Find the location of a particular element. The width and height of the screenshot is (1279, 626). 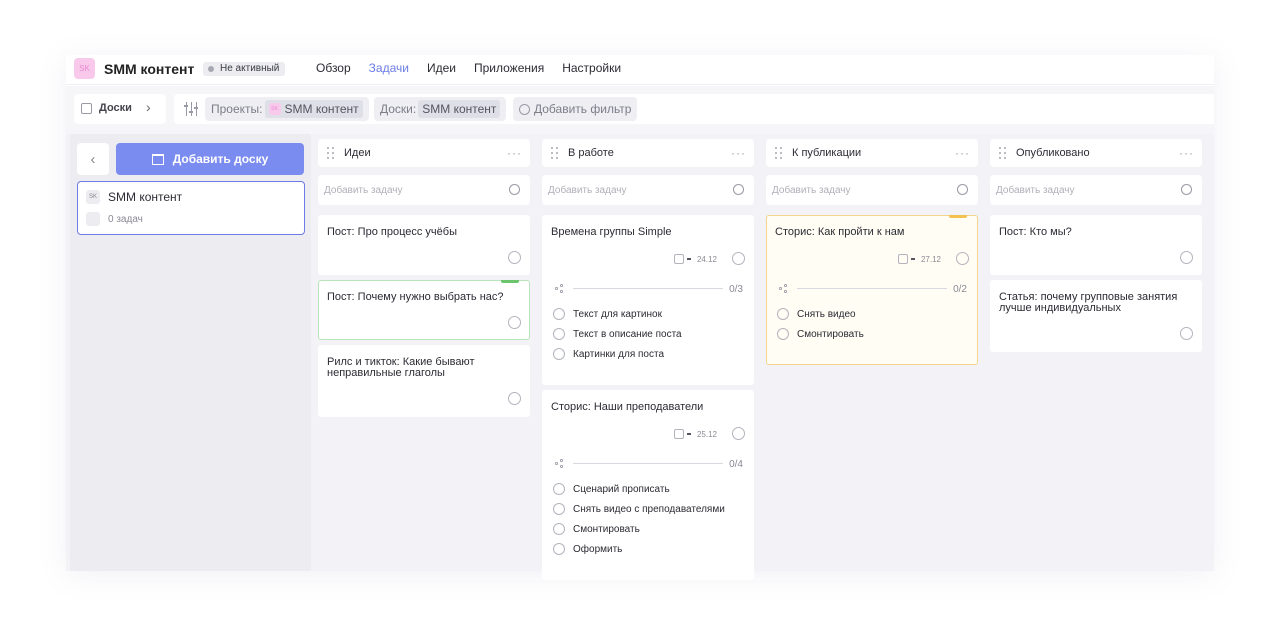

projects-filter-label: Проекты: is located at coordinates (237, 109).